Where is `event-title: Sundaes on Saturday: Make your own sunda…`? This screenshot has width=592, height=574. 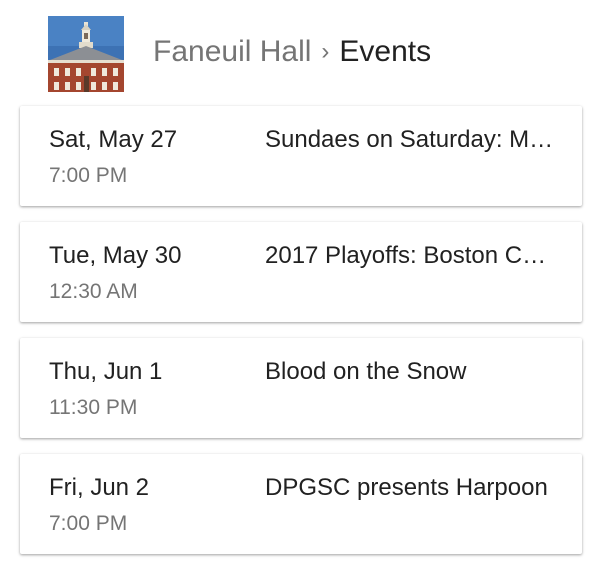 event-title: Sundaes on Saturday: Make your own sunda… is located at coordinates (410, 139).